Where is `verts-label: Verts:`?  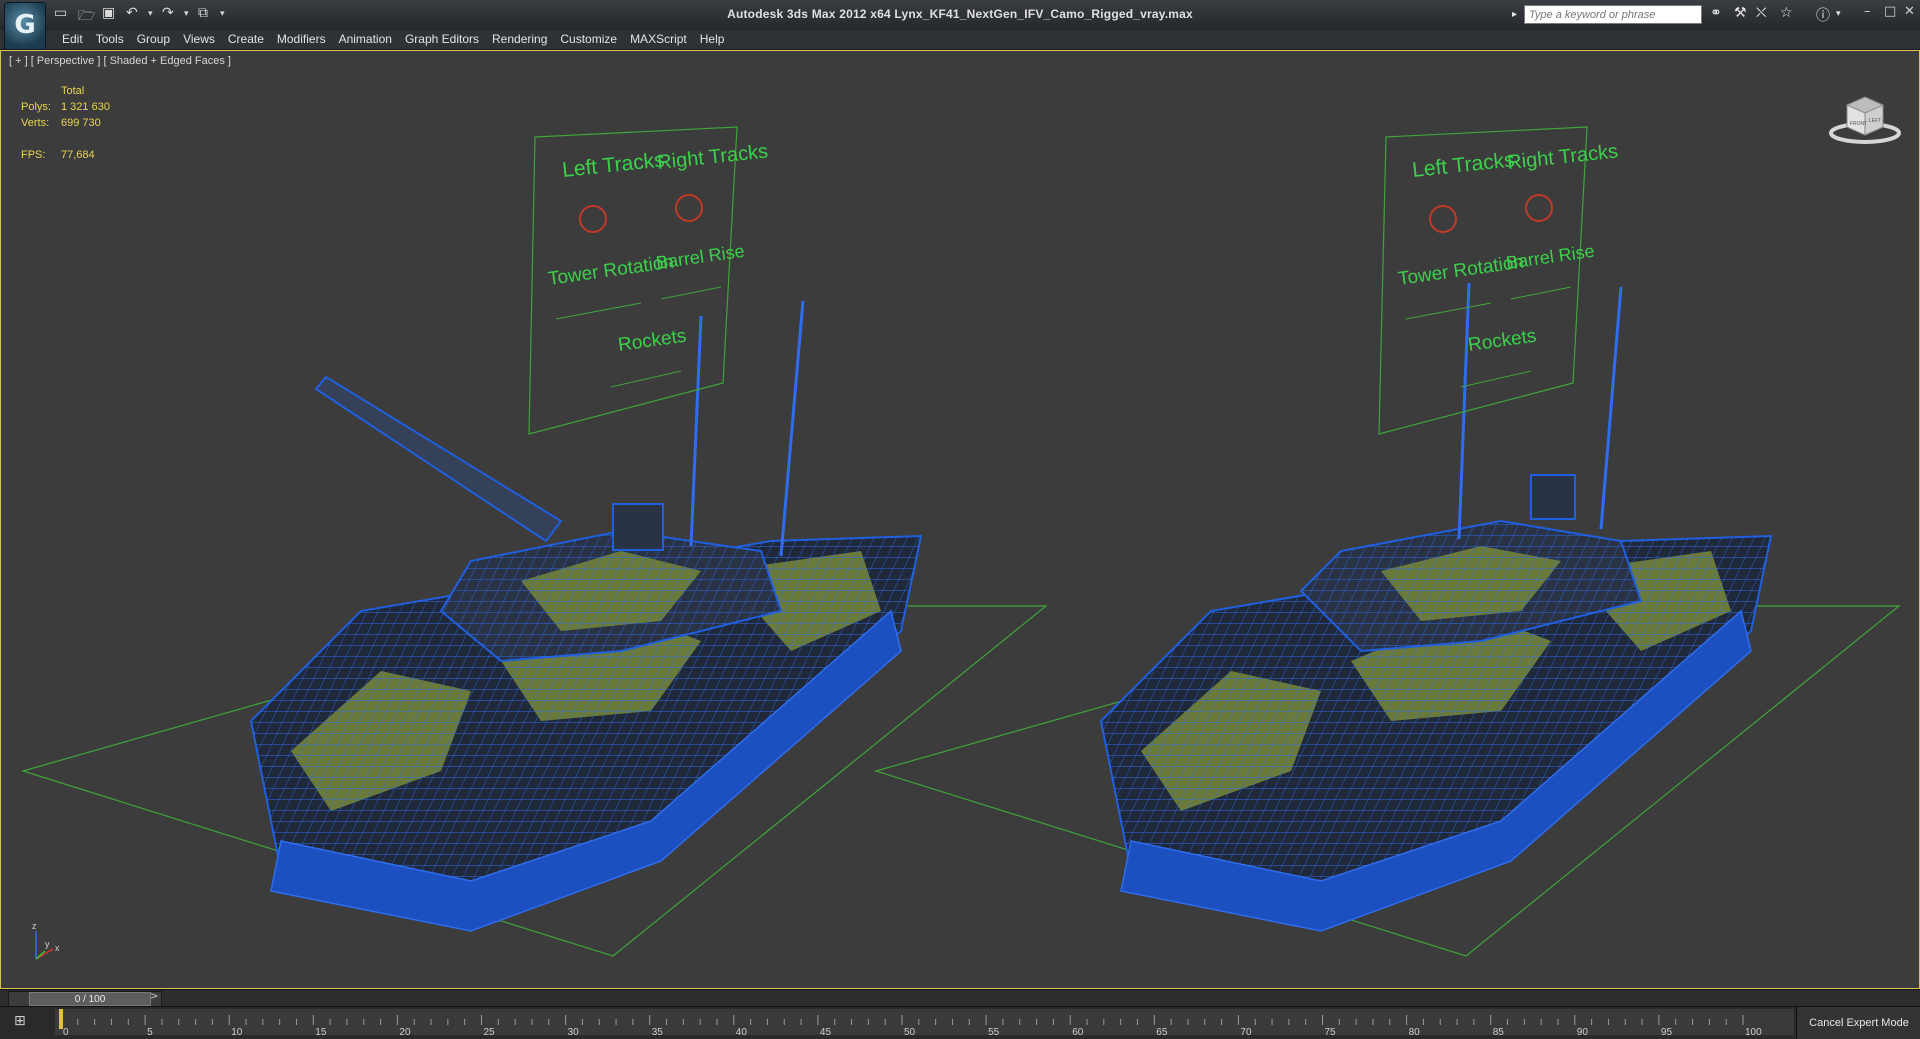
verts-label: Verts: is located at coordinates (35, 123).